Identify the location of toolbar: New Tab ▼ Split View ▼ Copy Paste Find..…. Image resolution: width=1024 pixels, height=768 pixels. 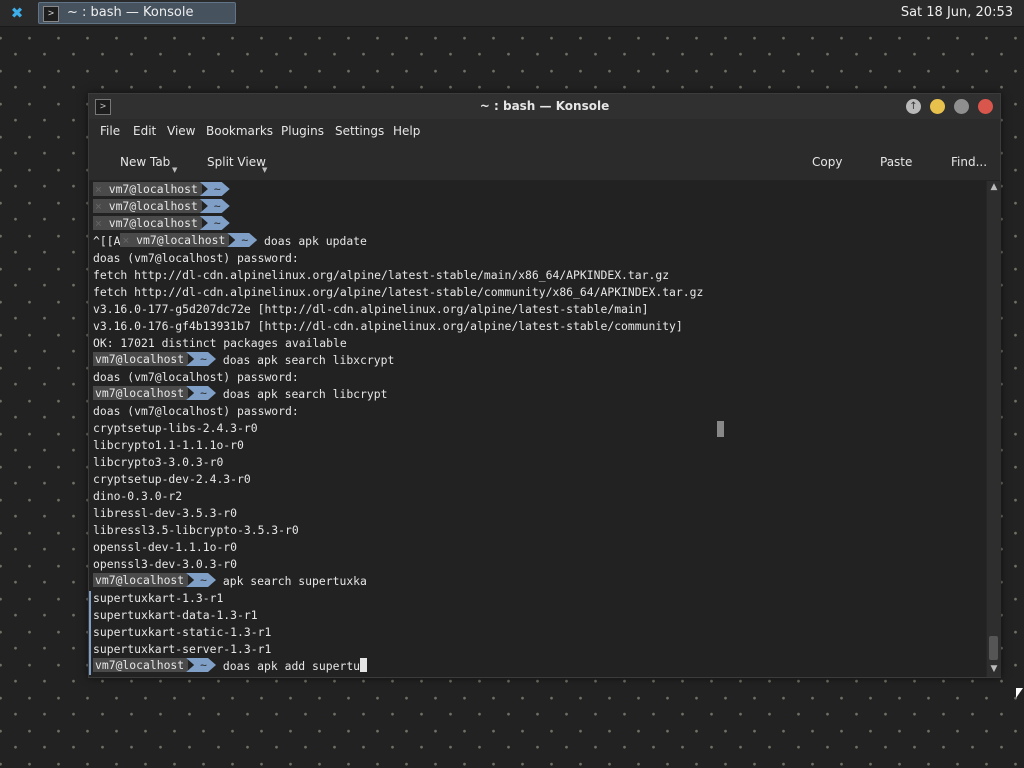
(544, 162).